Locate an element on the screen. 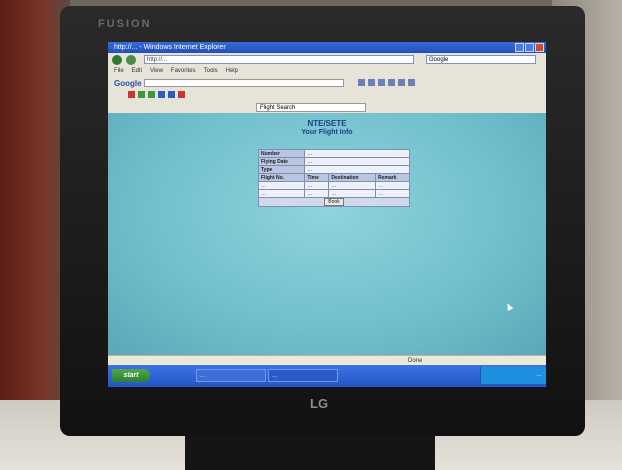 The image size is (622, 470). page-subtitle: Your Flight Info is located at coordinates (327, 132).